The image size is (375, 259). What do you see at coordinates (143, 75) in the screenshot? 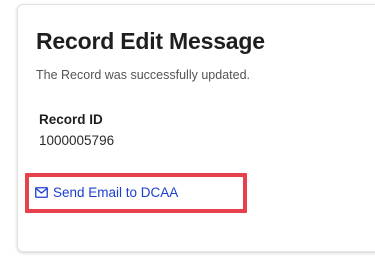
I see `success-message: The Record was successfully updated.` at bounding box center [143, 75].